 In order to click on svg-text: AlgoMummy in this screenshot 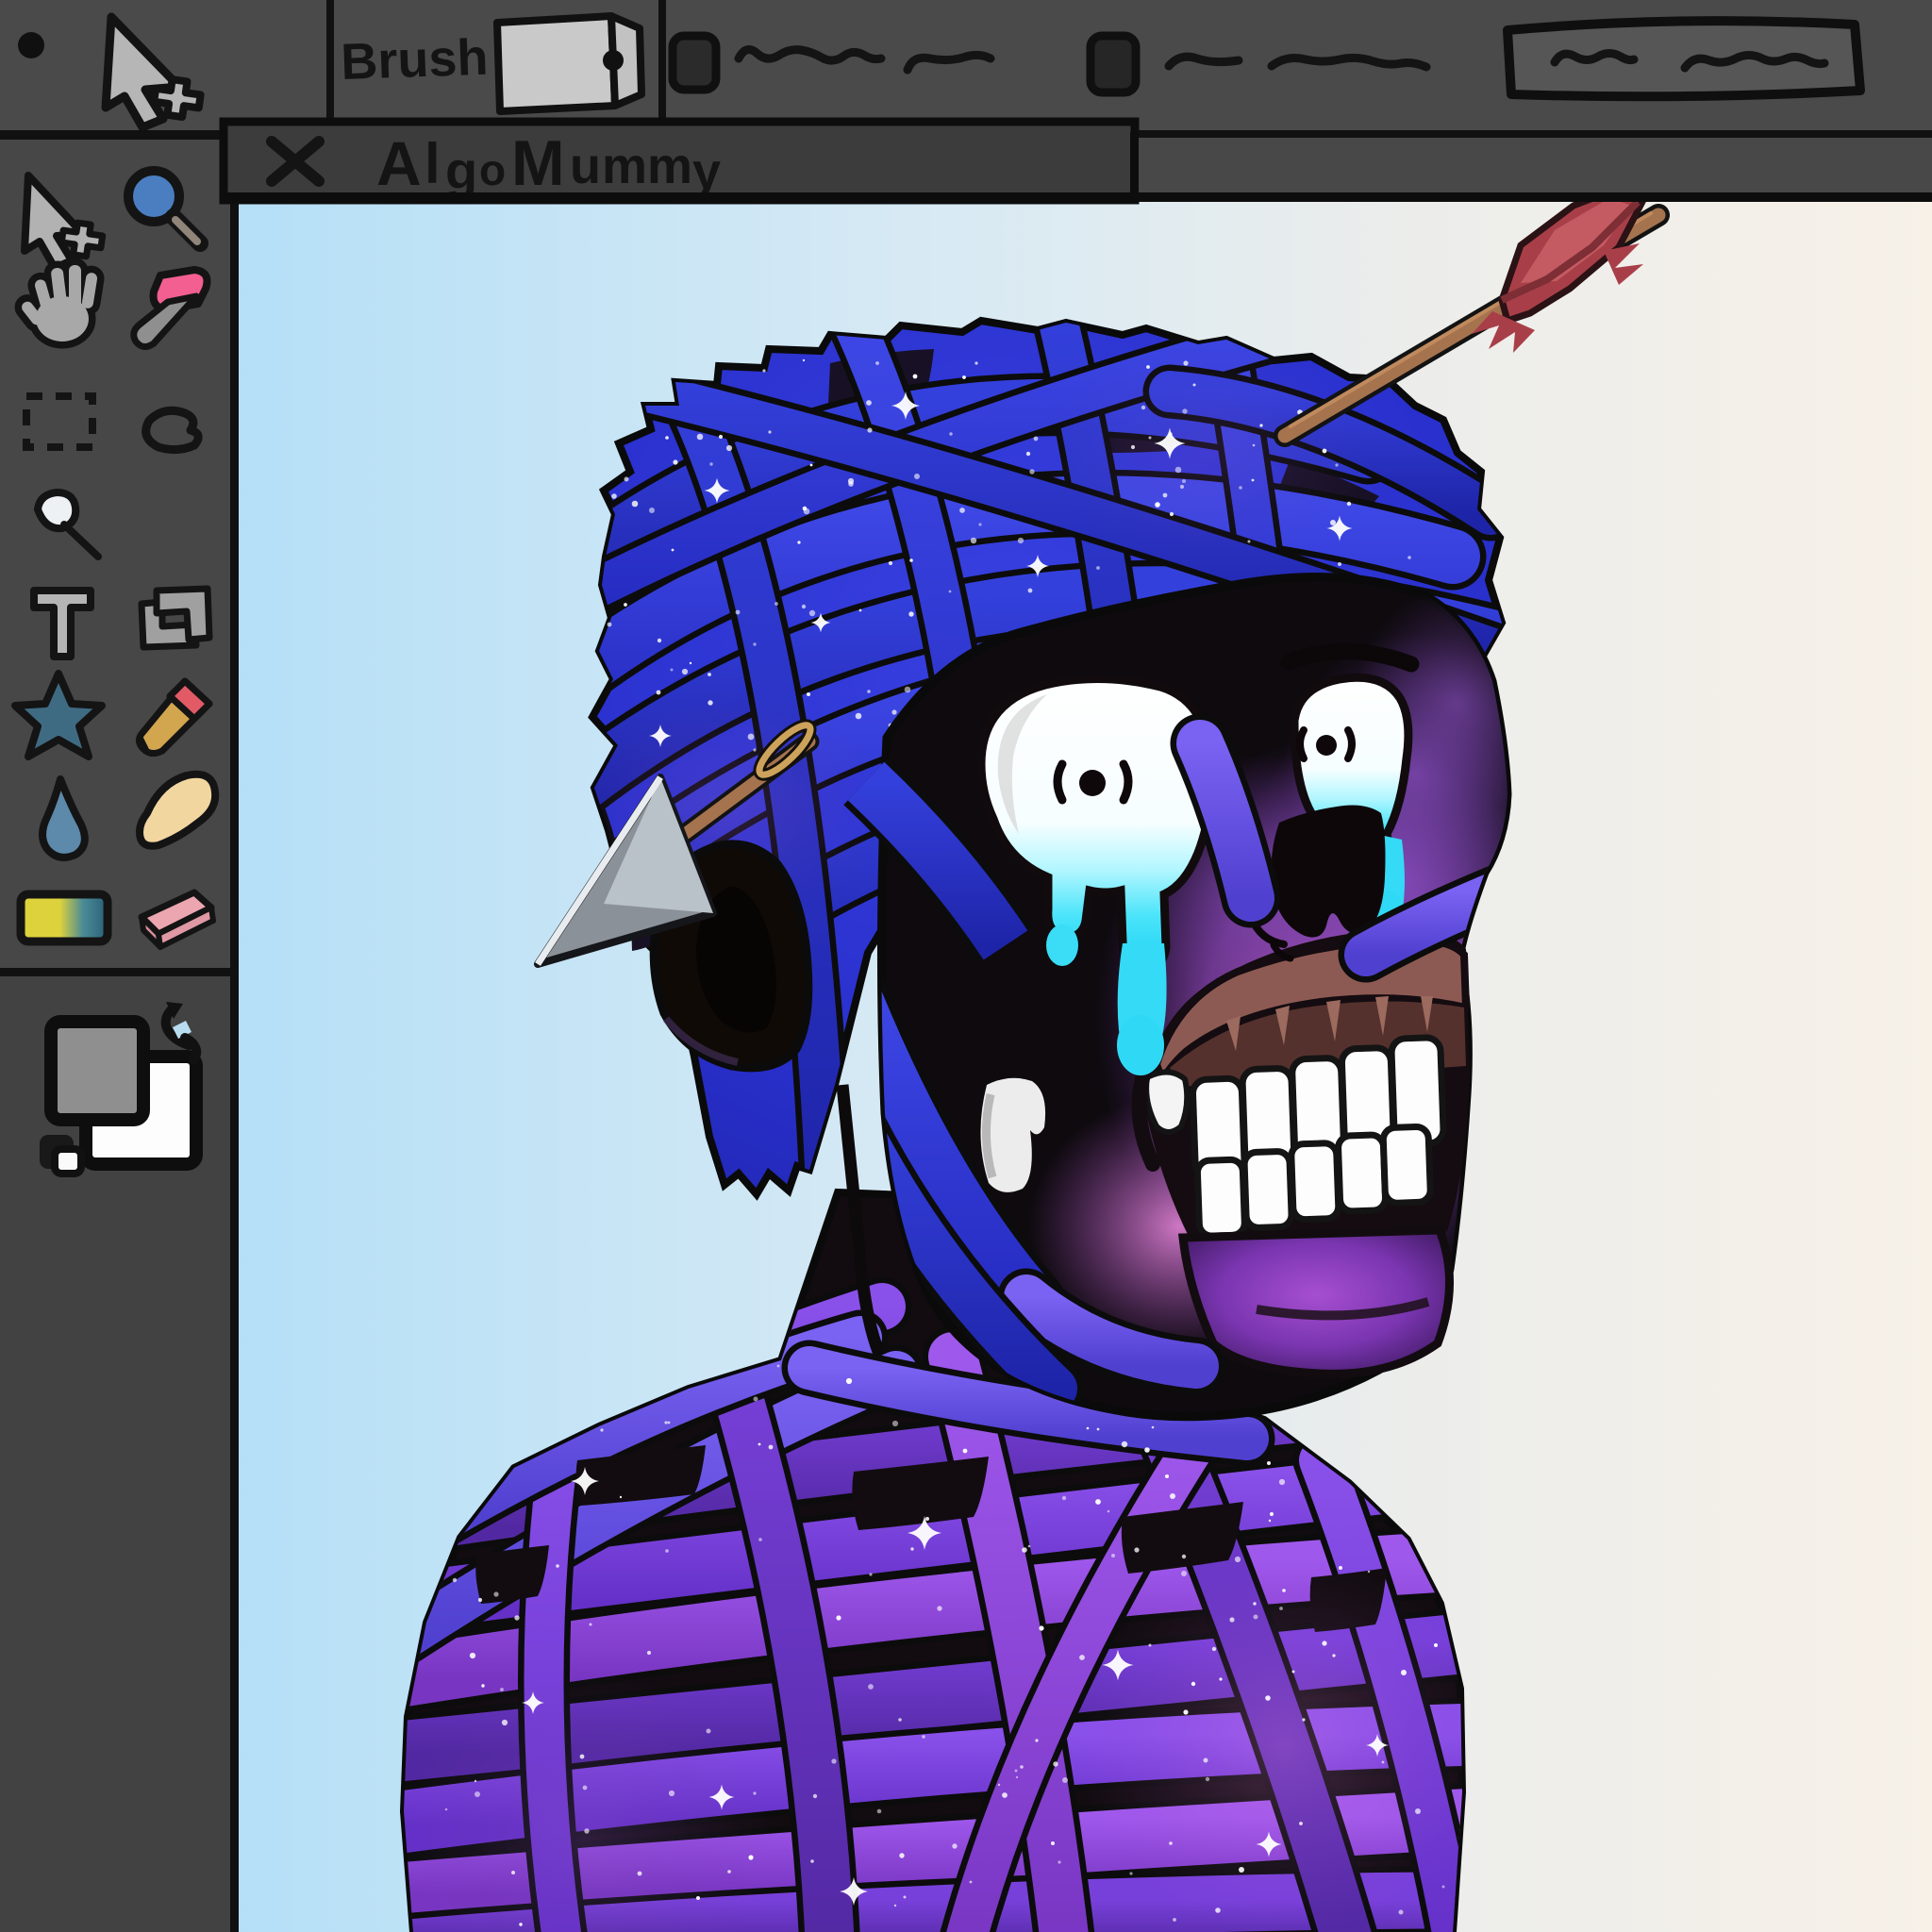, I will do `click(549, 163)`.